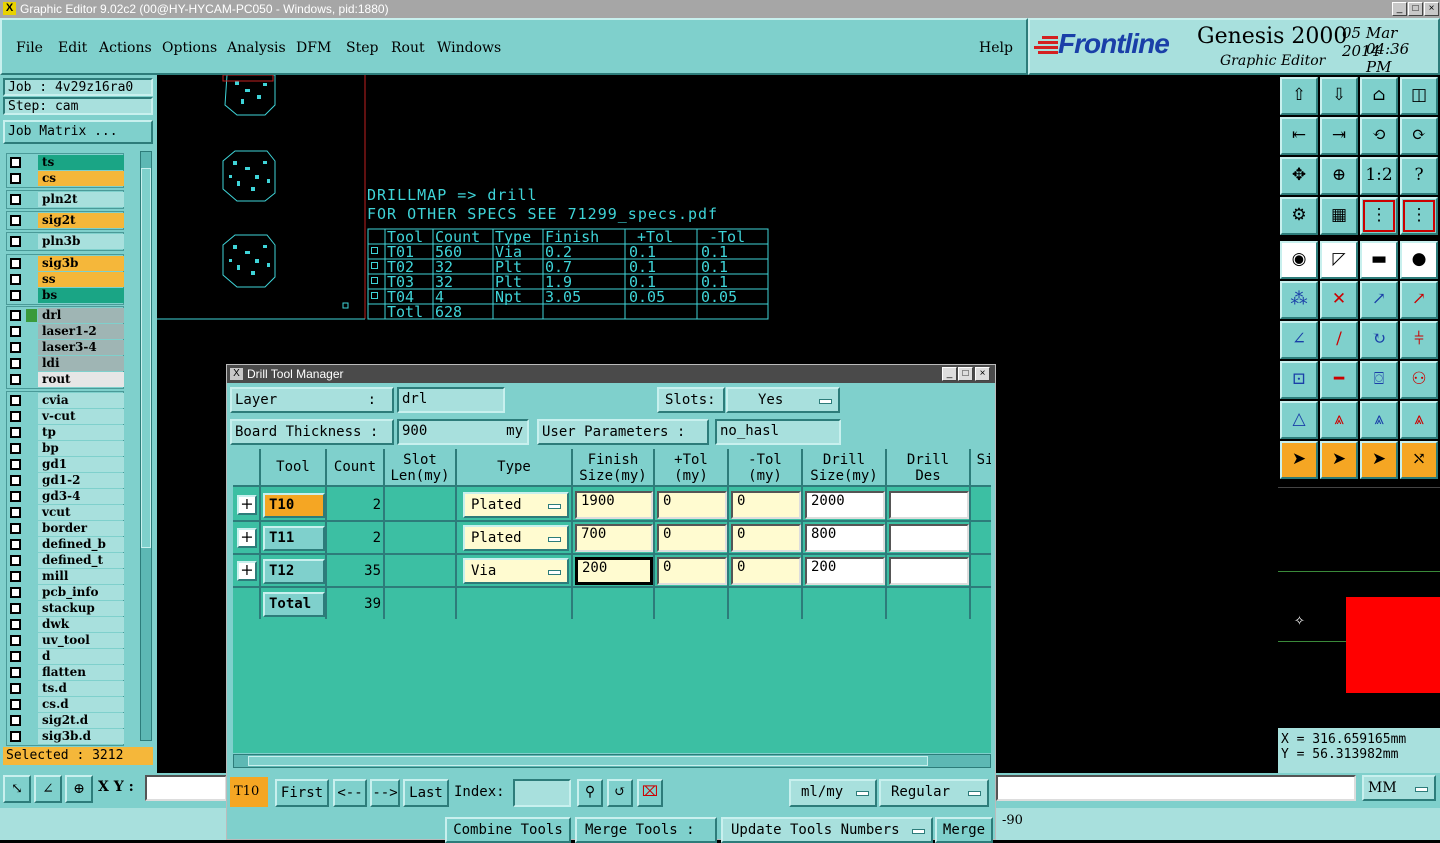 The height and width of the screenshot is (843, 1440). Describe the element at coordinates (79, 789) in the screenshot. I see `grid-snap-icon: ⊕` at that location.